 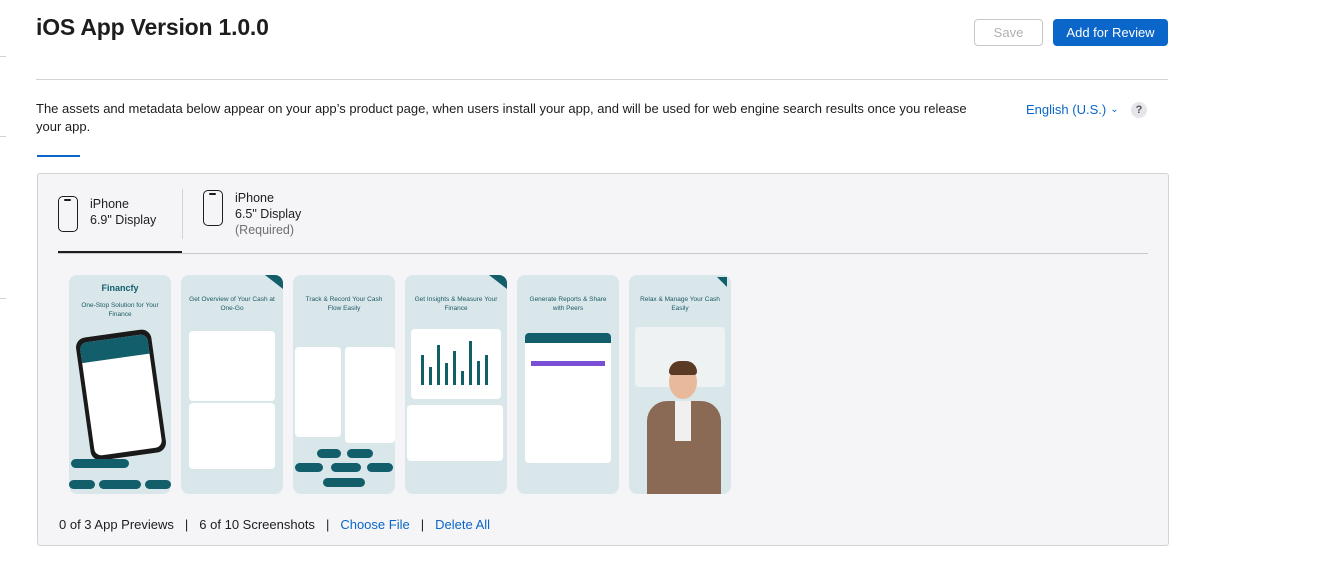 What do you see at coordinates (152, 27) in the screenshot?
I see `page-title: iOS App Version 1.0.0` at bounding box center [152, 27].